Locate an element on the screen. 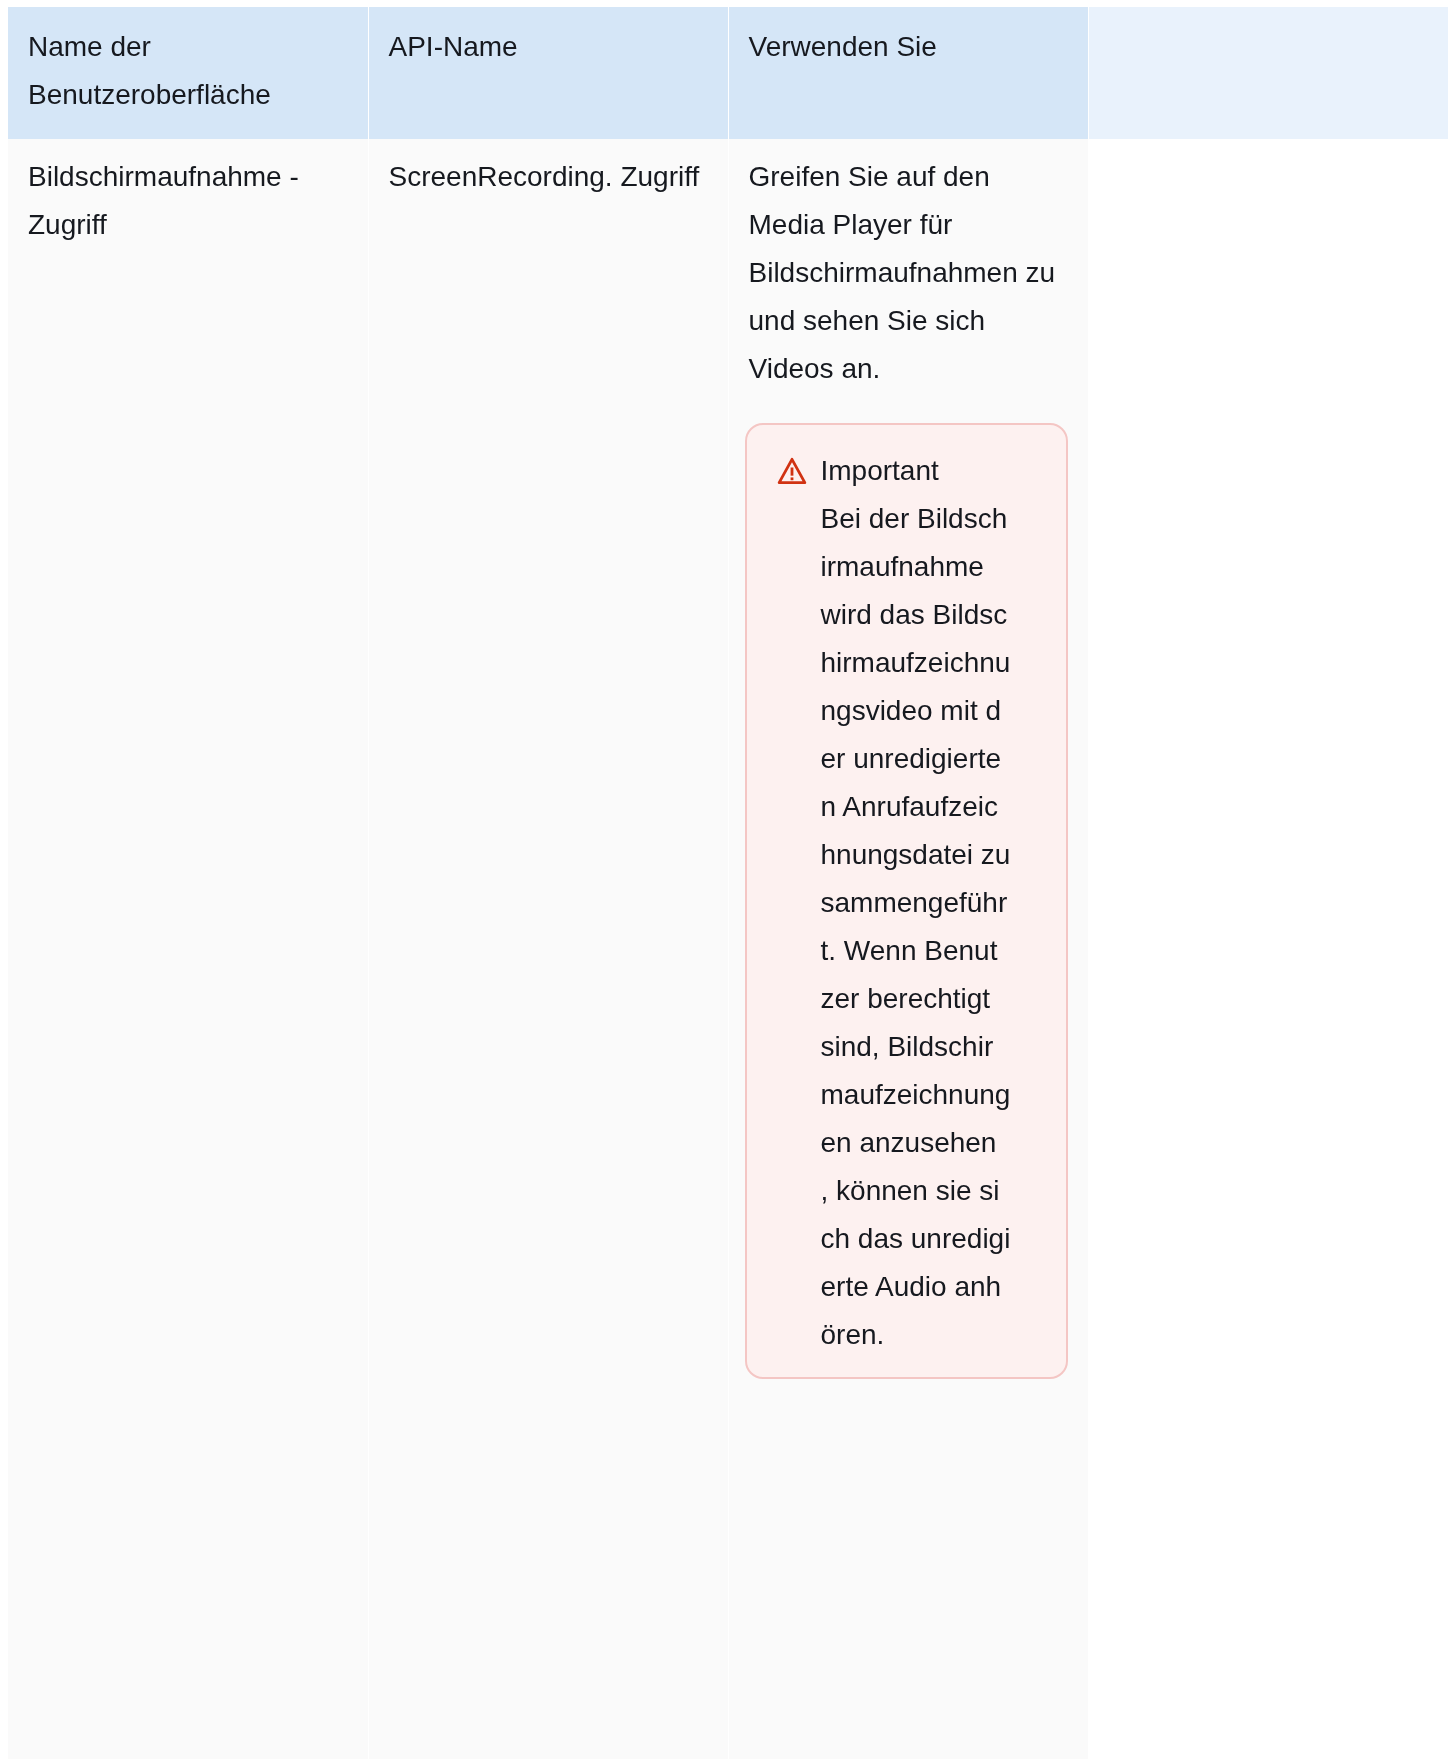 The image size is (1448, 1761). table-cell-text: Greifen Sie auf den Media Player für Bildschirmaufnahmen zu und sehen Sie sich Videos an. is located at coordinates (902, 273).